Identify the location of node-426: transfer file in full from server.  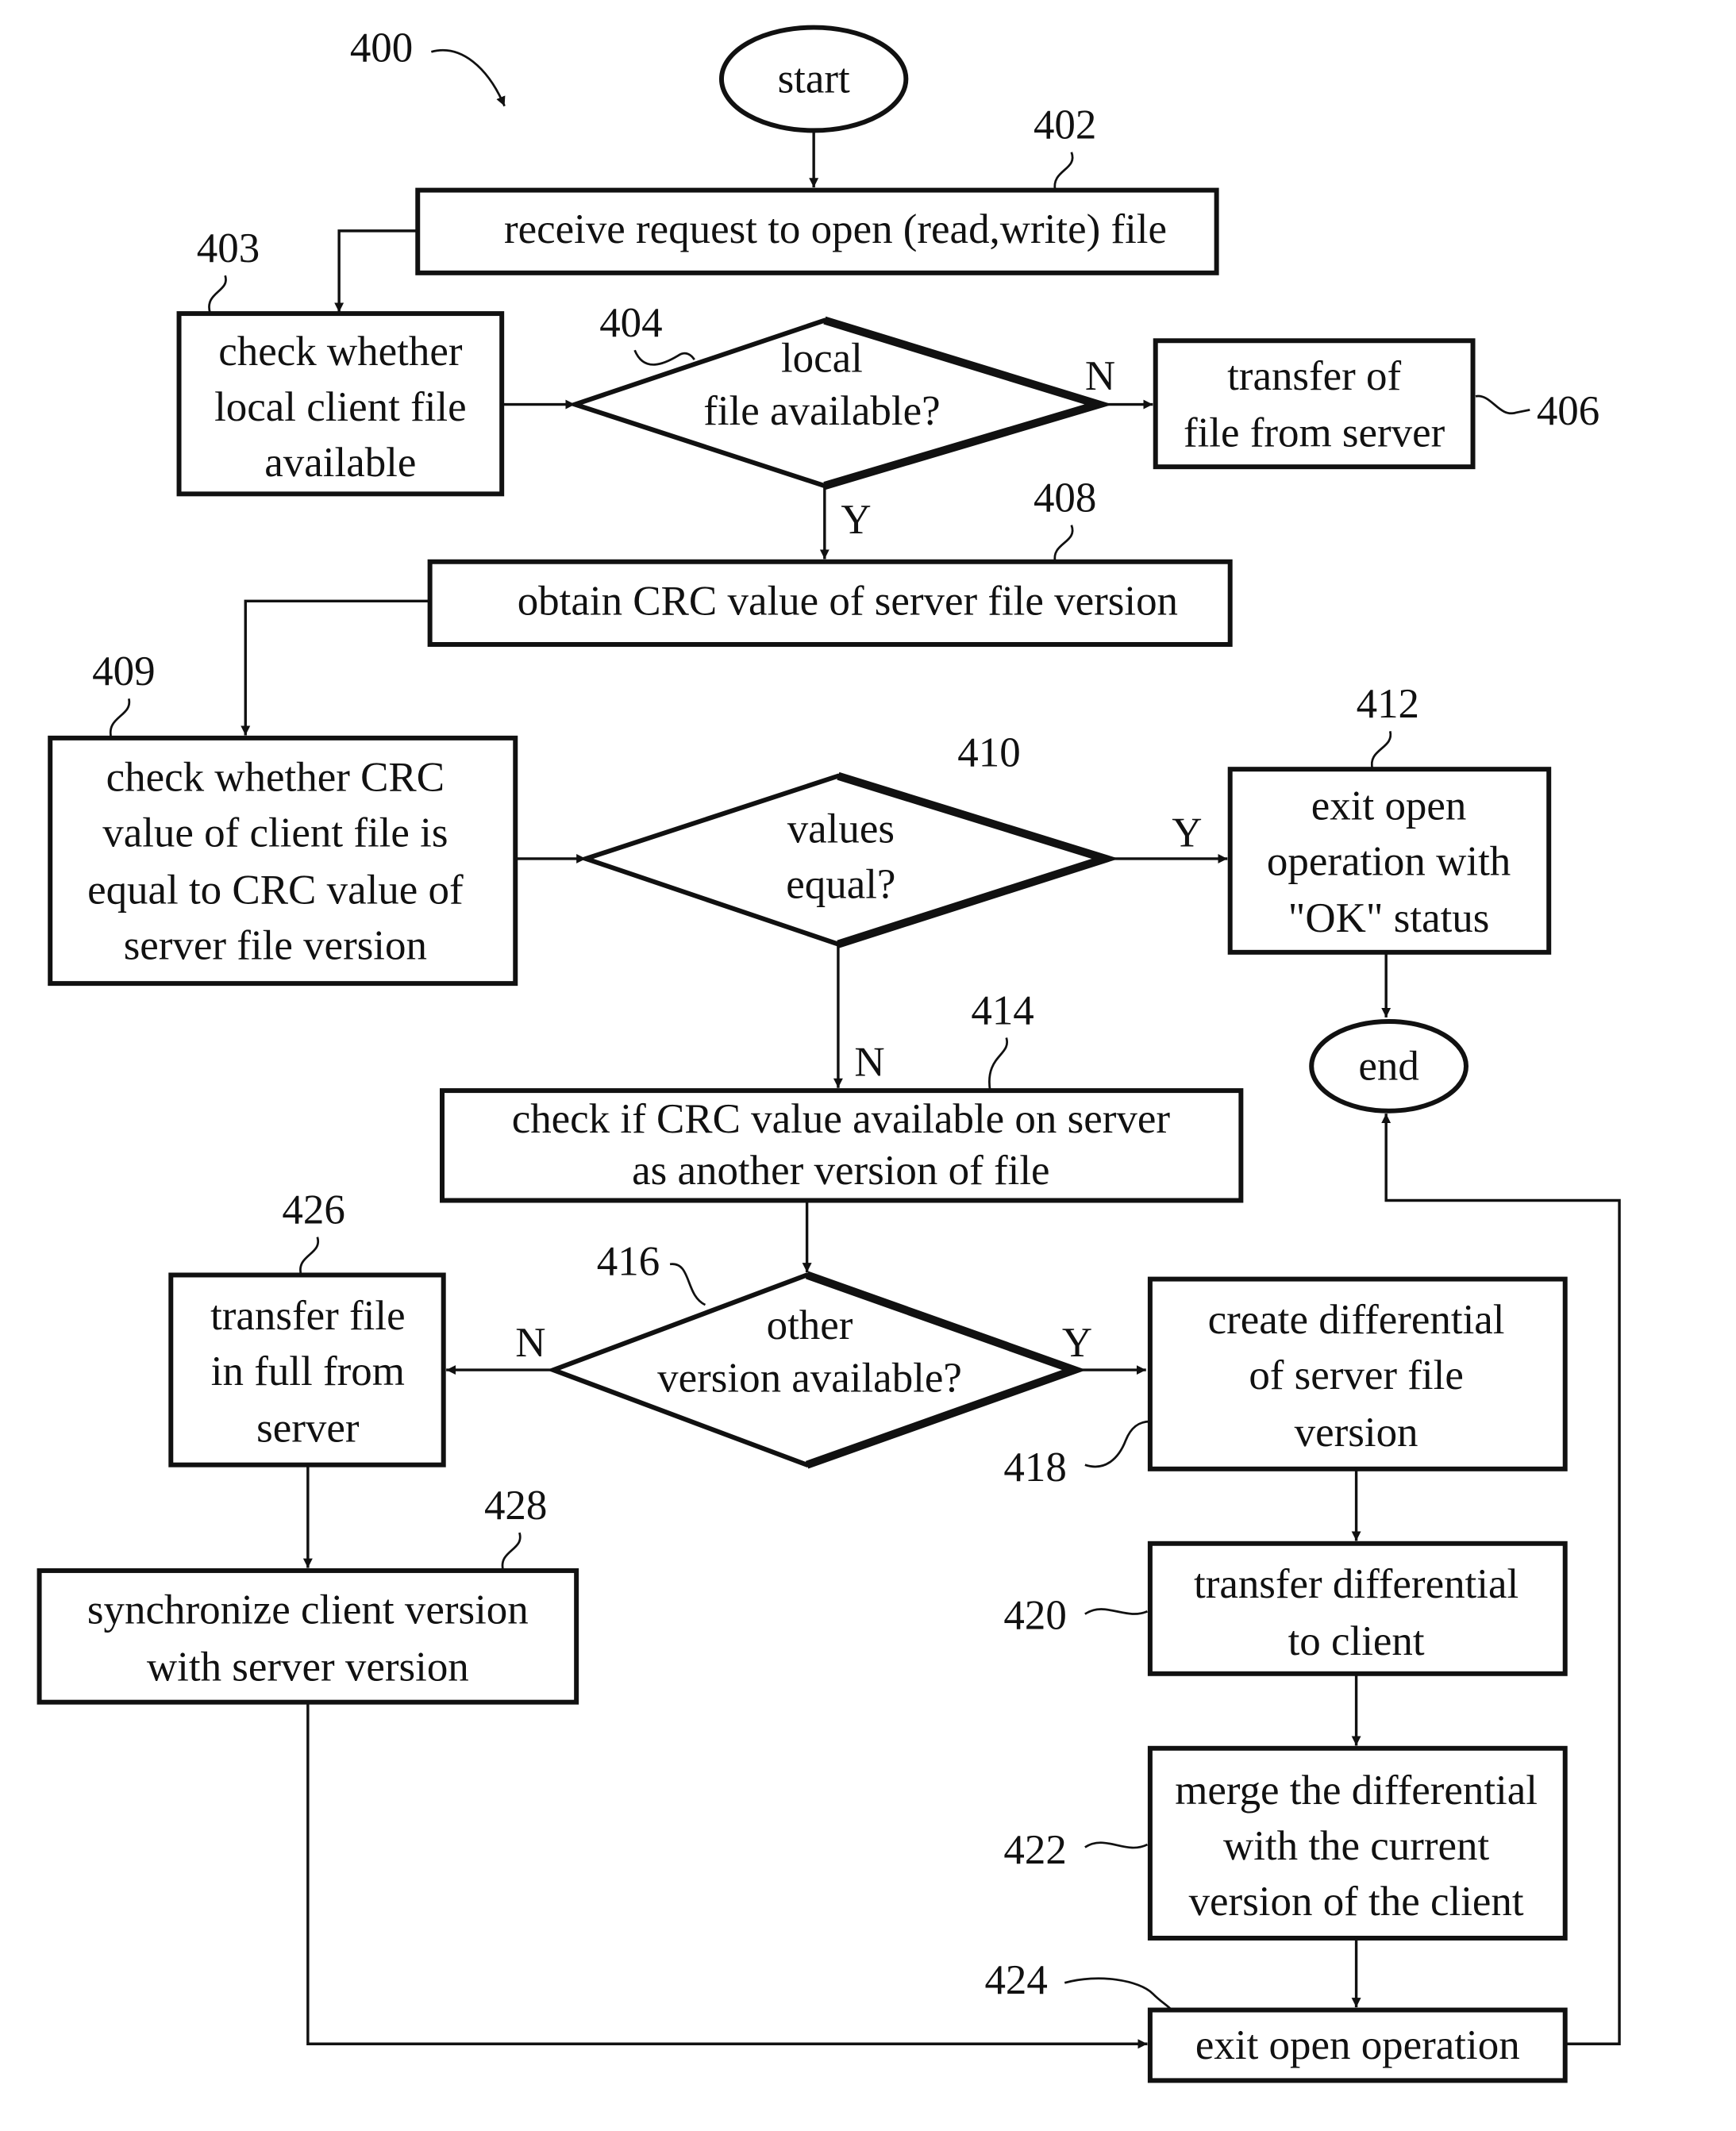
(307, 1369).